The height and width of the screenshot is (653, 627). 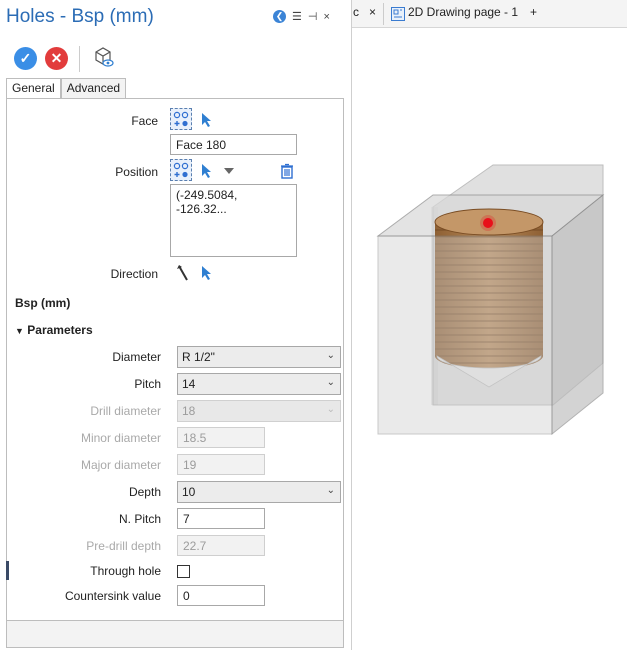 What do you see at coordinates (139, 519) in the screenshot?
I see `n-pitch-label: N. Pitch` at bounding box center [139, 519].